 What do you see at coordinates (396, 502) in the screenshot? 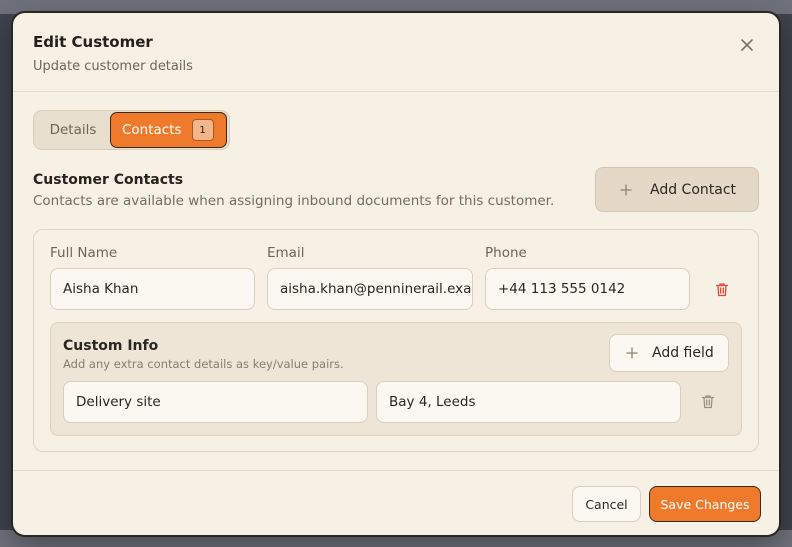
I see `modal-footer: Cancel Save Changes` at bounding box center [396, 502].